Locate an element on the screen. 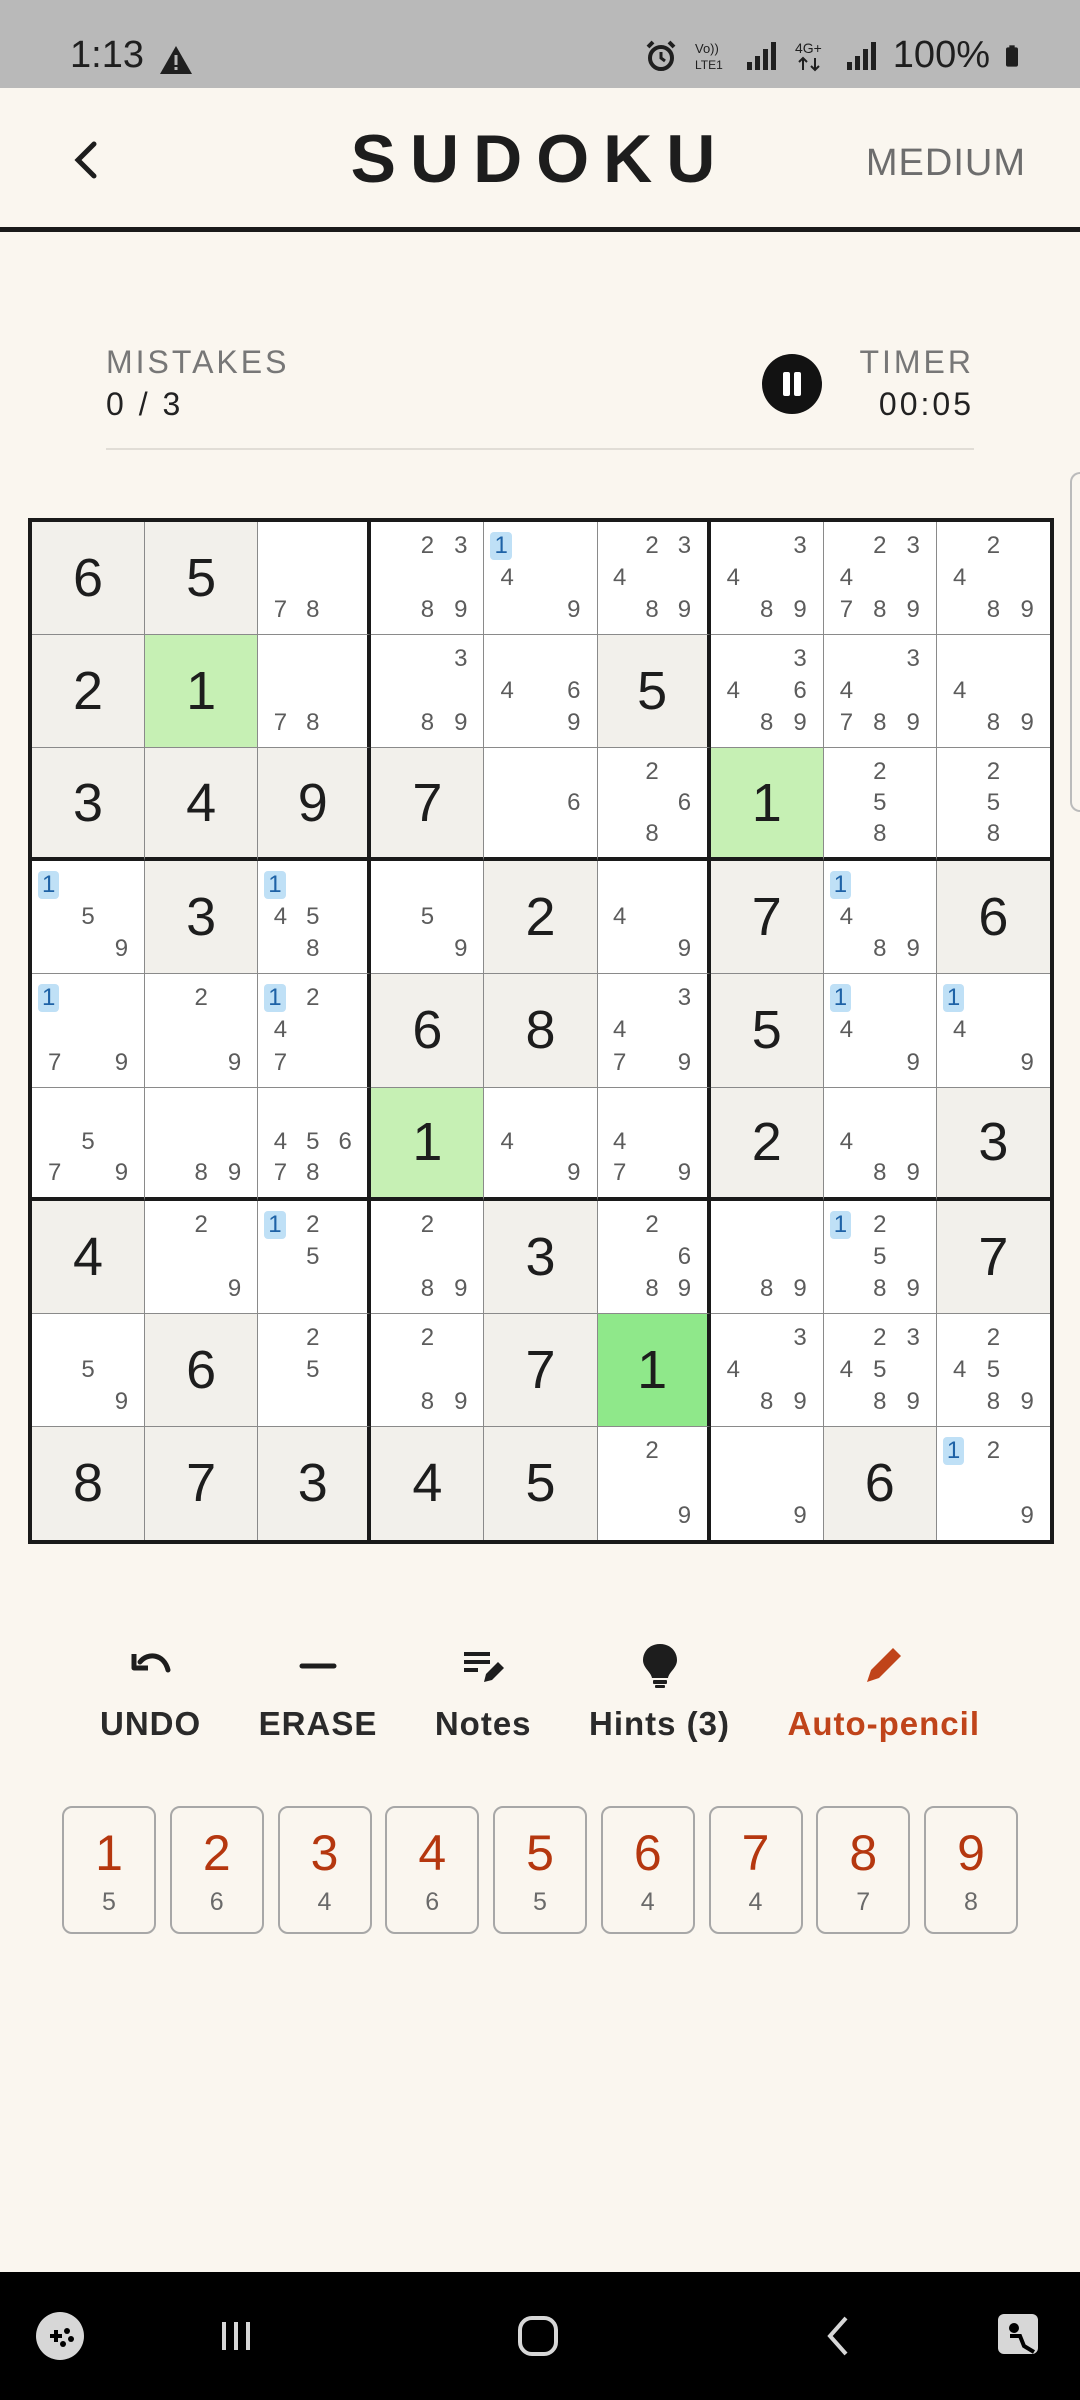 The image size is (1080, 2400). sudoku-cell-r9c6: 29 is located at coordinates (654, 1483).